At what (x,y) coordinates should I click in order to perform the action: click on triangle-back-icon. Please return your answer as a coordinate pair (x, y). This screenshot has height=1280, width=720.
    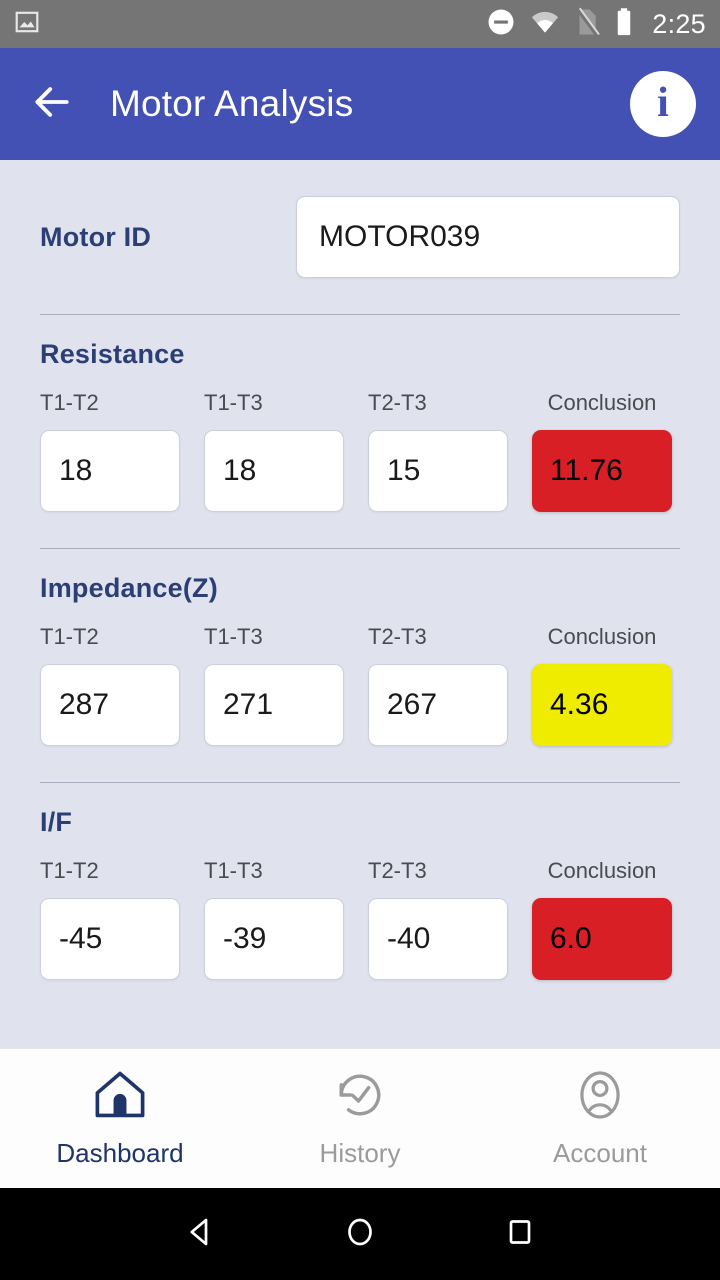
    Looking at the image, I should click on (200, 1234).